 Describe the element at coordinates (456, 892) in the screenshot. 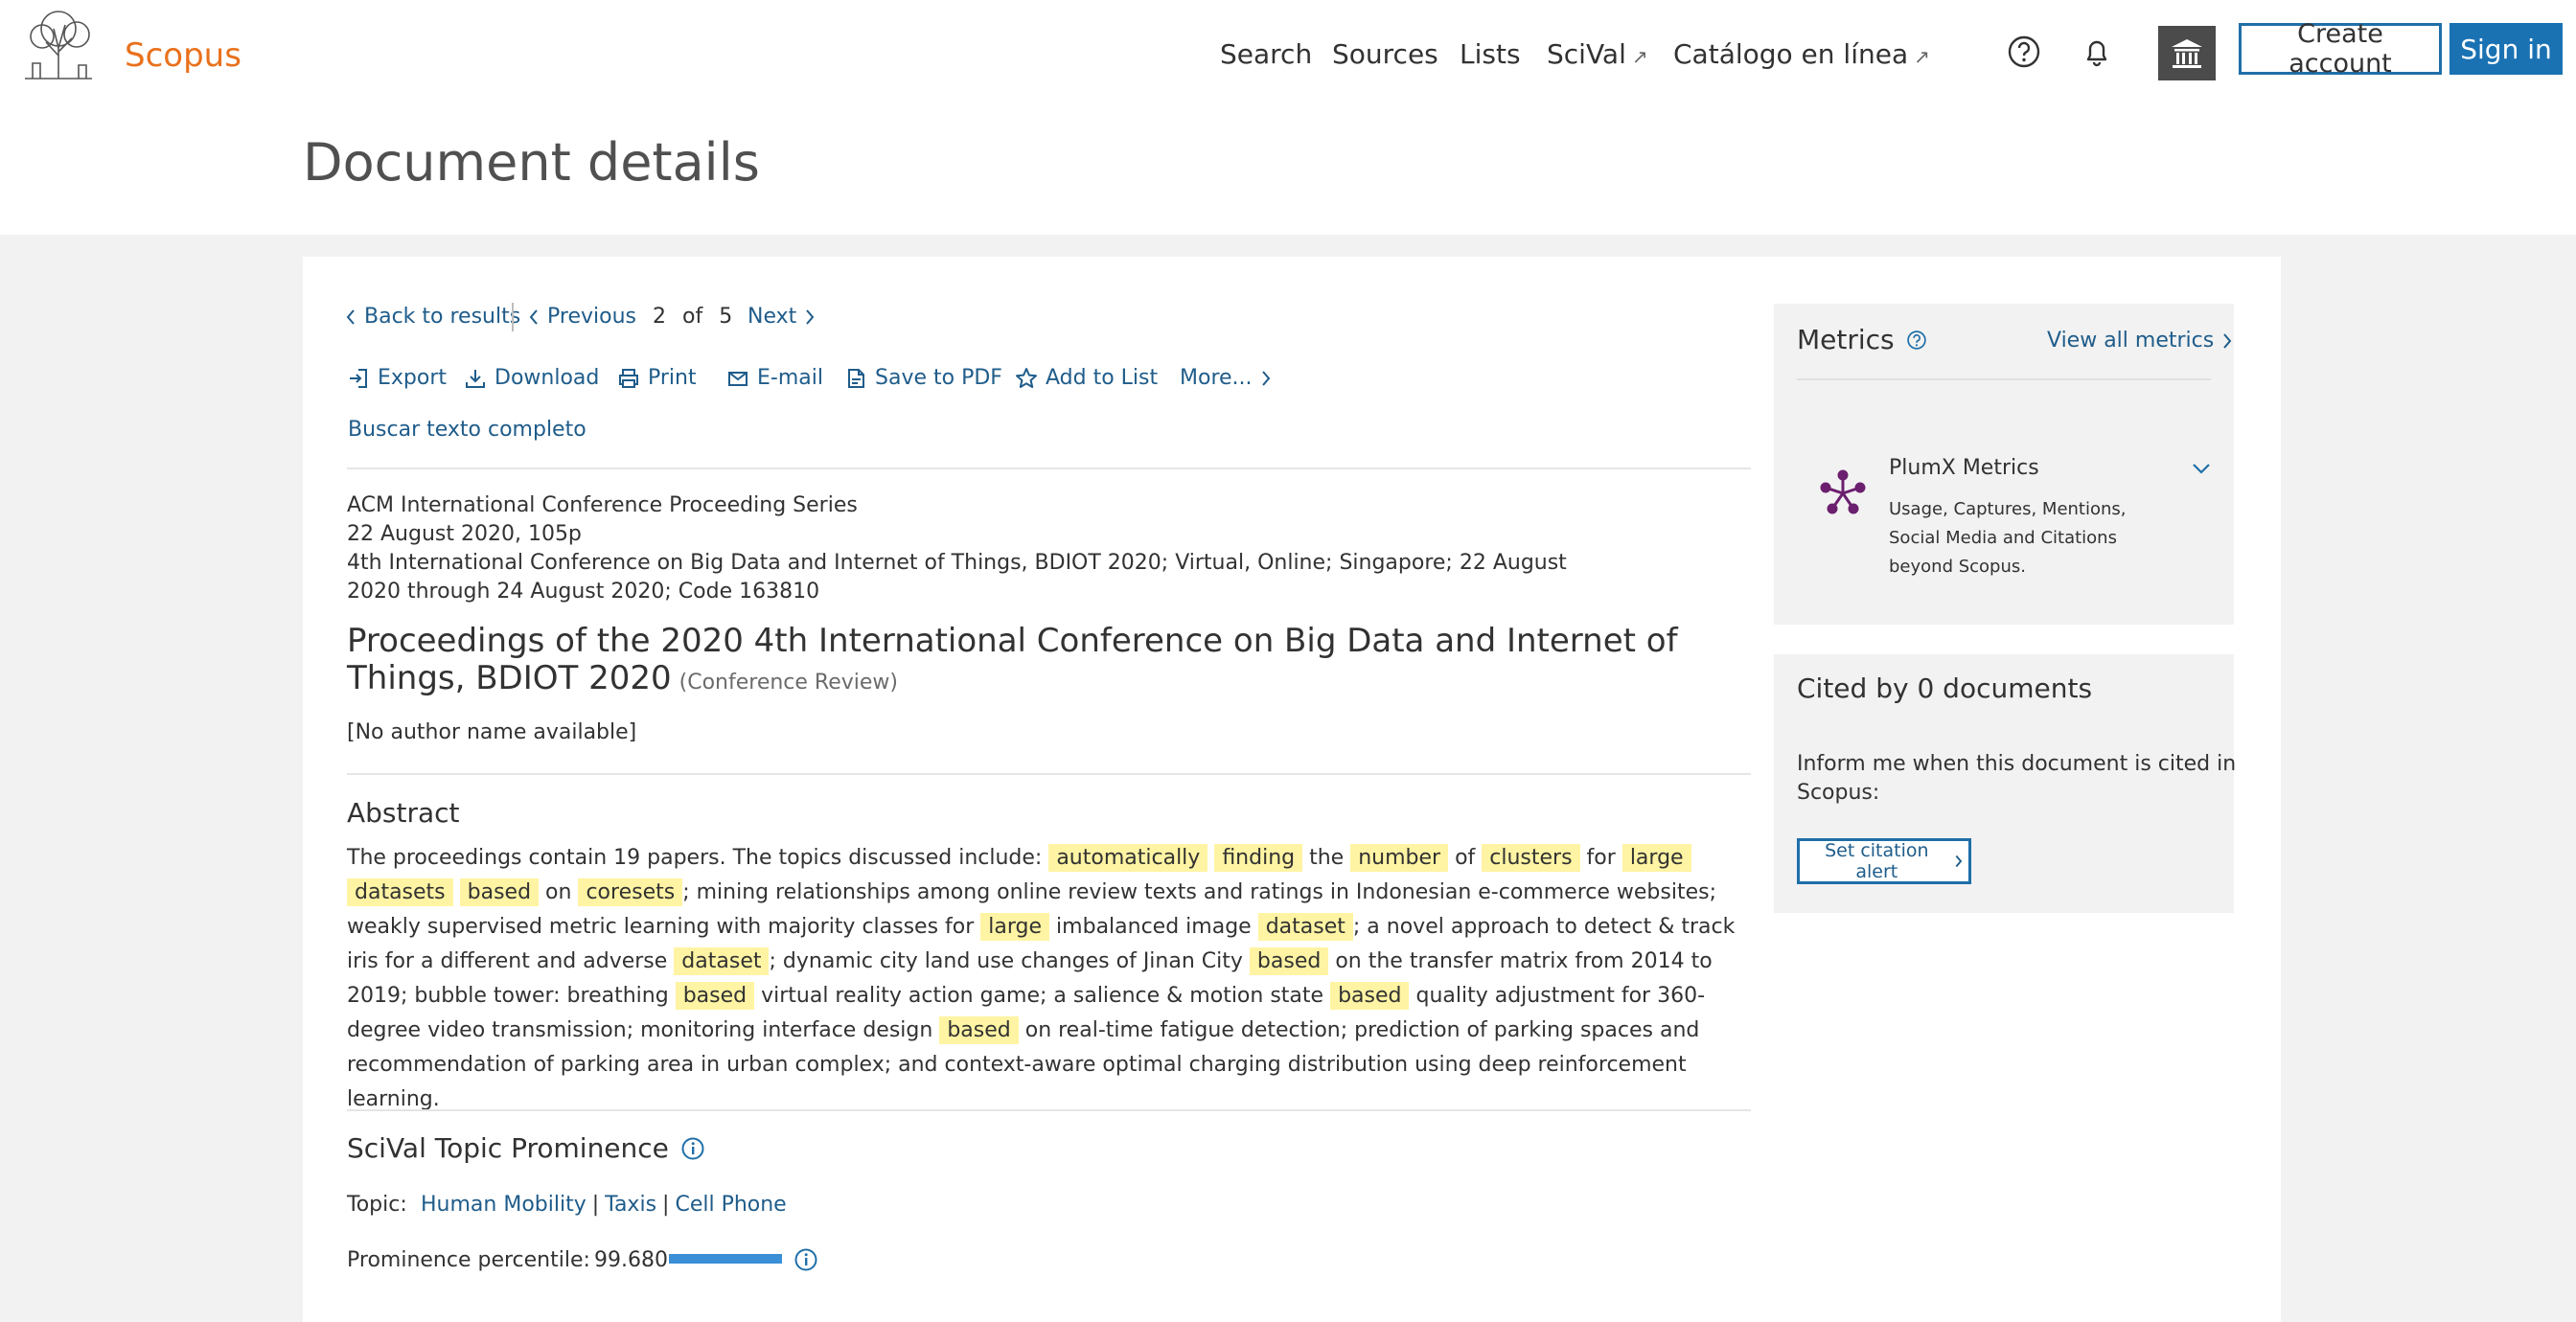

I see `abstract-segment` at that location.